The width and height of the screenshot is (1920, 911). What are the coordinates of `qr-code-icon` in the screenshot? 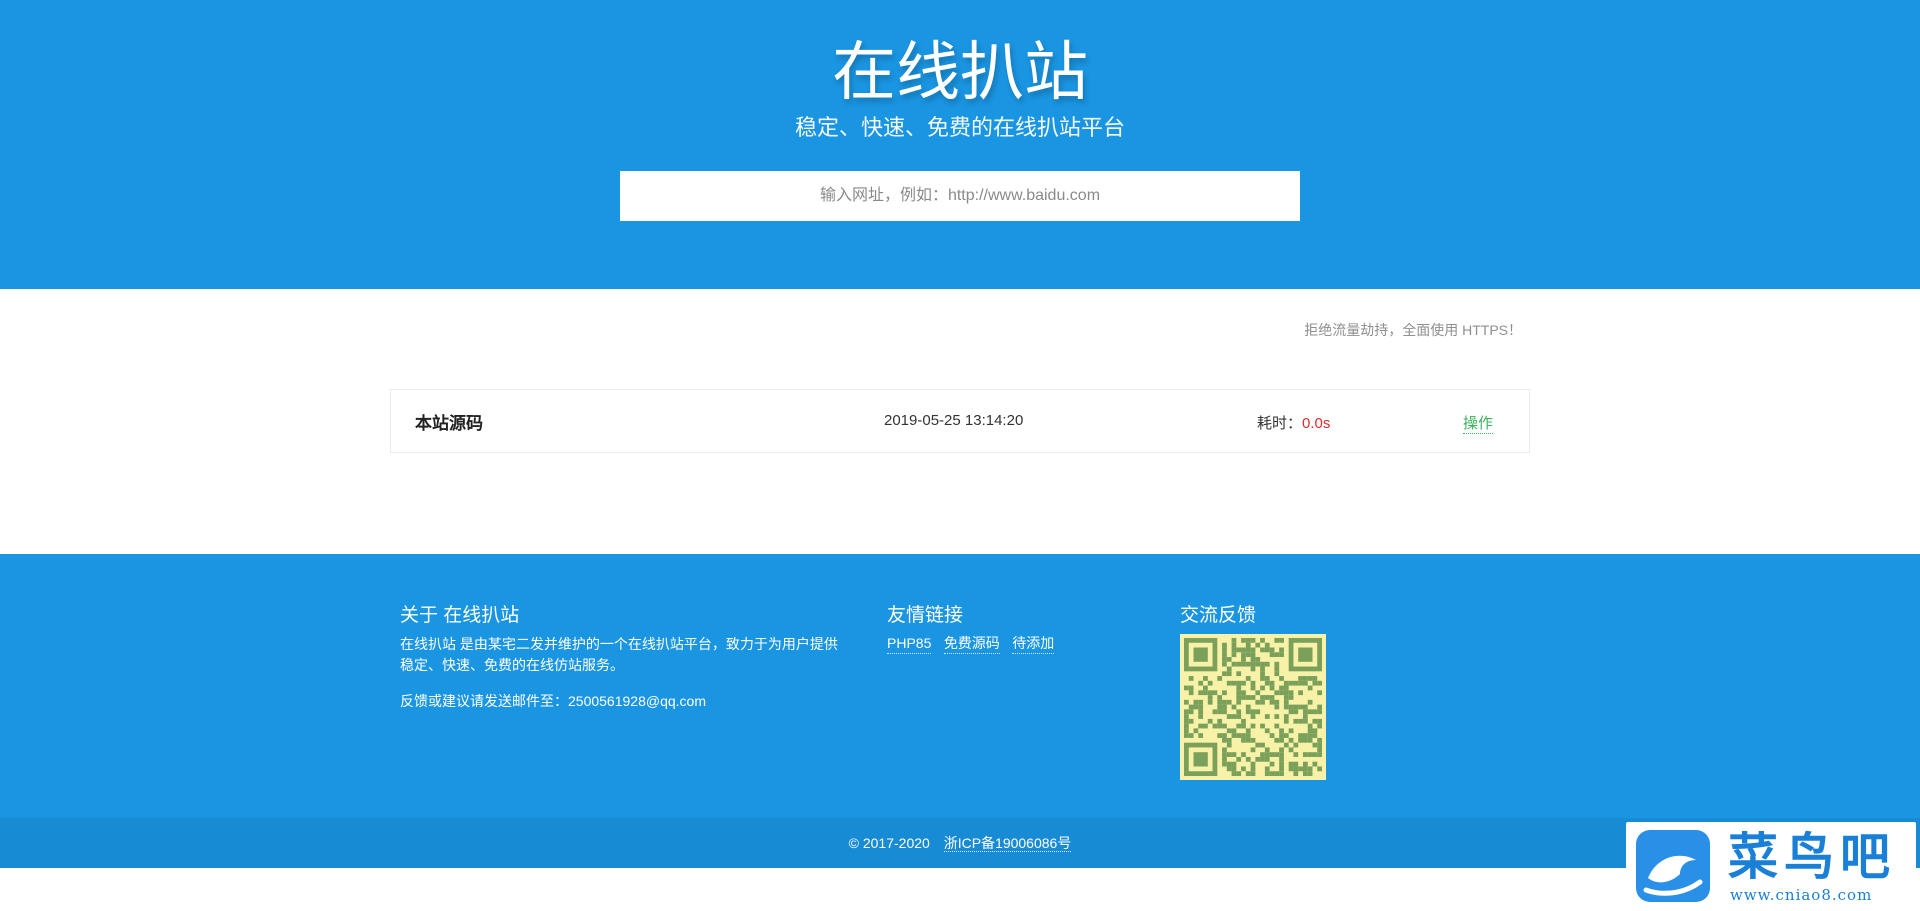 It's located at (1253, 707).